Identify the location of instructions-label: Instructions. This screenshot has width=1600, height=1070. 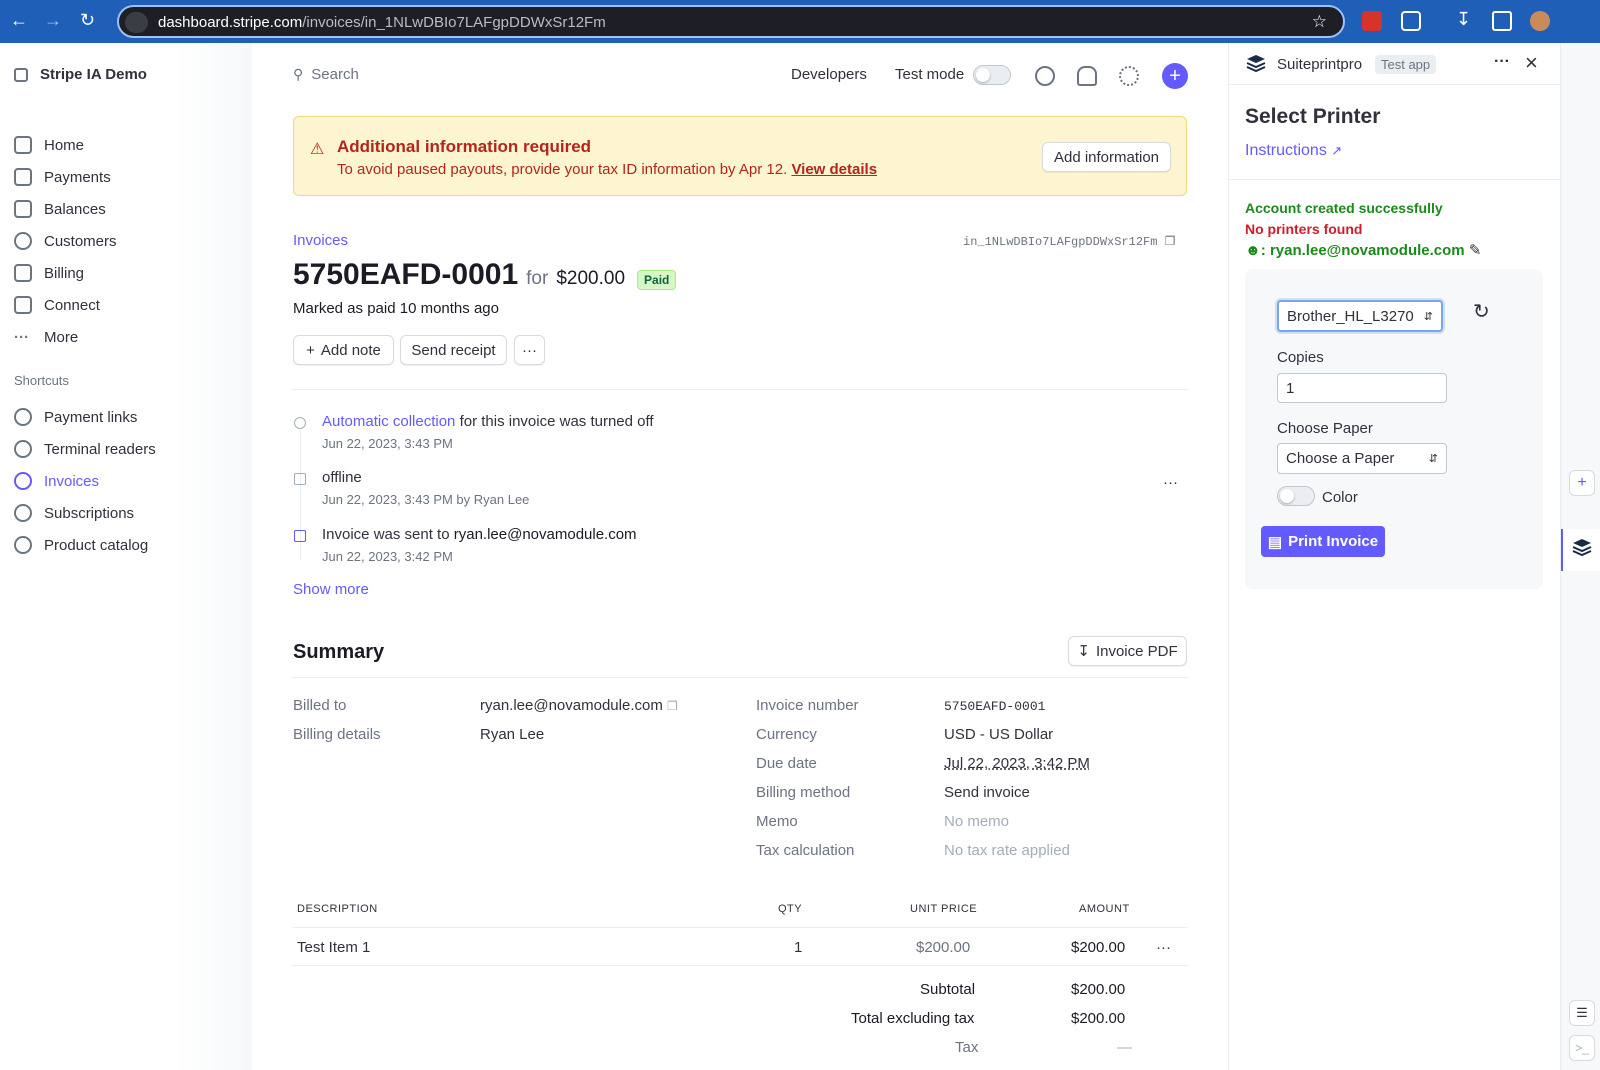
(1286, 150).